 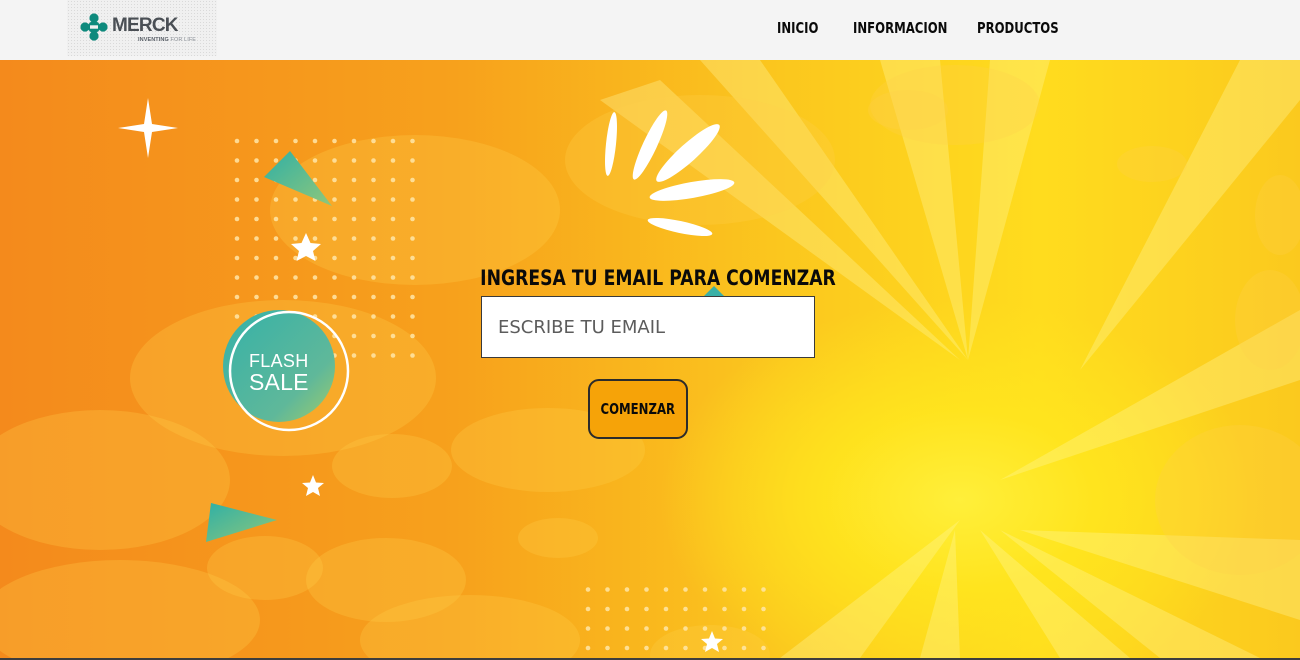 I want to click on merck-emblem-icon, so click(x=94, y=27).